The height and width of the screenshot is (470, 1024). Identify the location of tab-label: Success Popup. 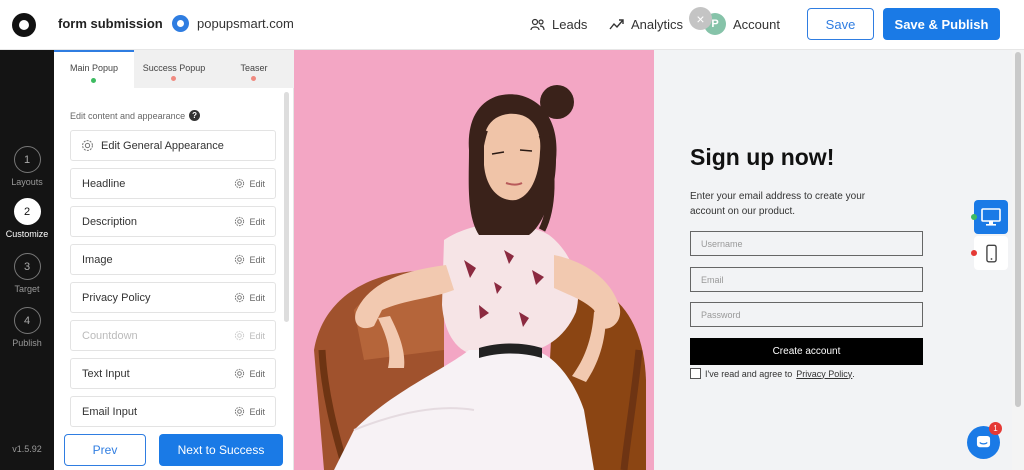
(174, 68).